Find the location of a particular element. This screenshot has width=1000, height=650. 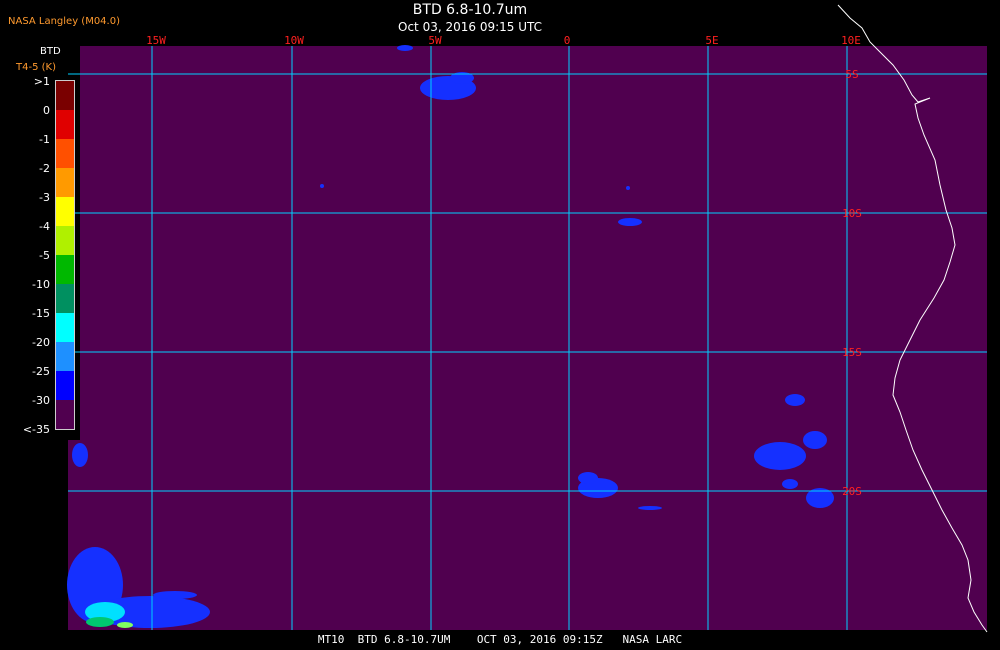

lon-label: 5E is located at coordinates (711, 40).